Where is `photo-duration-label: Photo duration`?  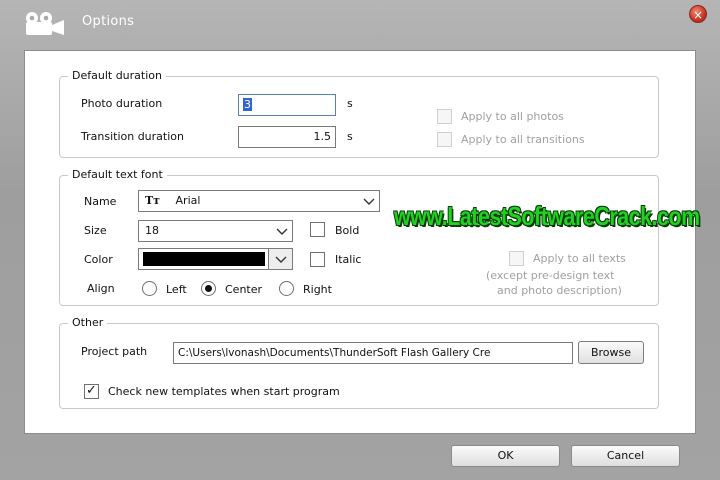
photo-duration-label: Photo duration is located at coordinates (122, 103).